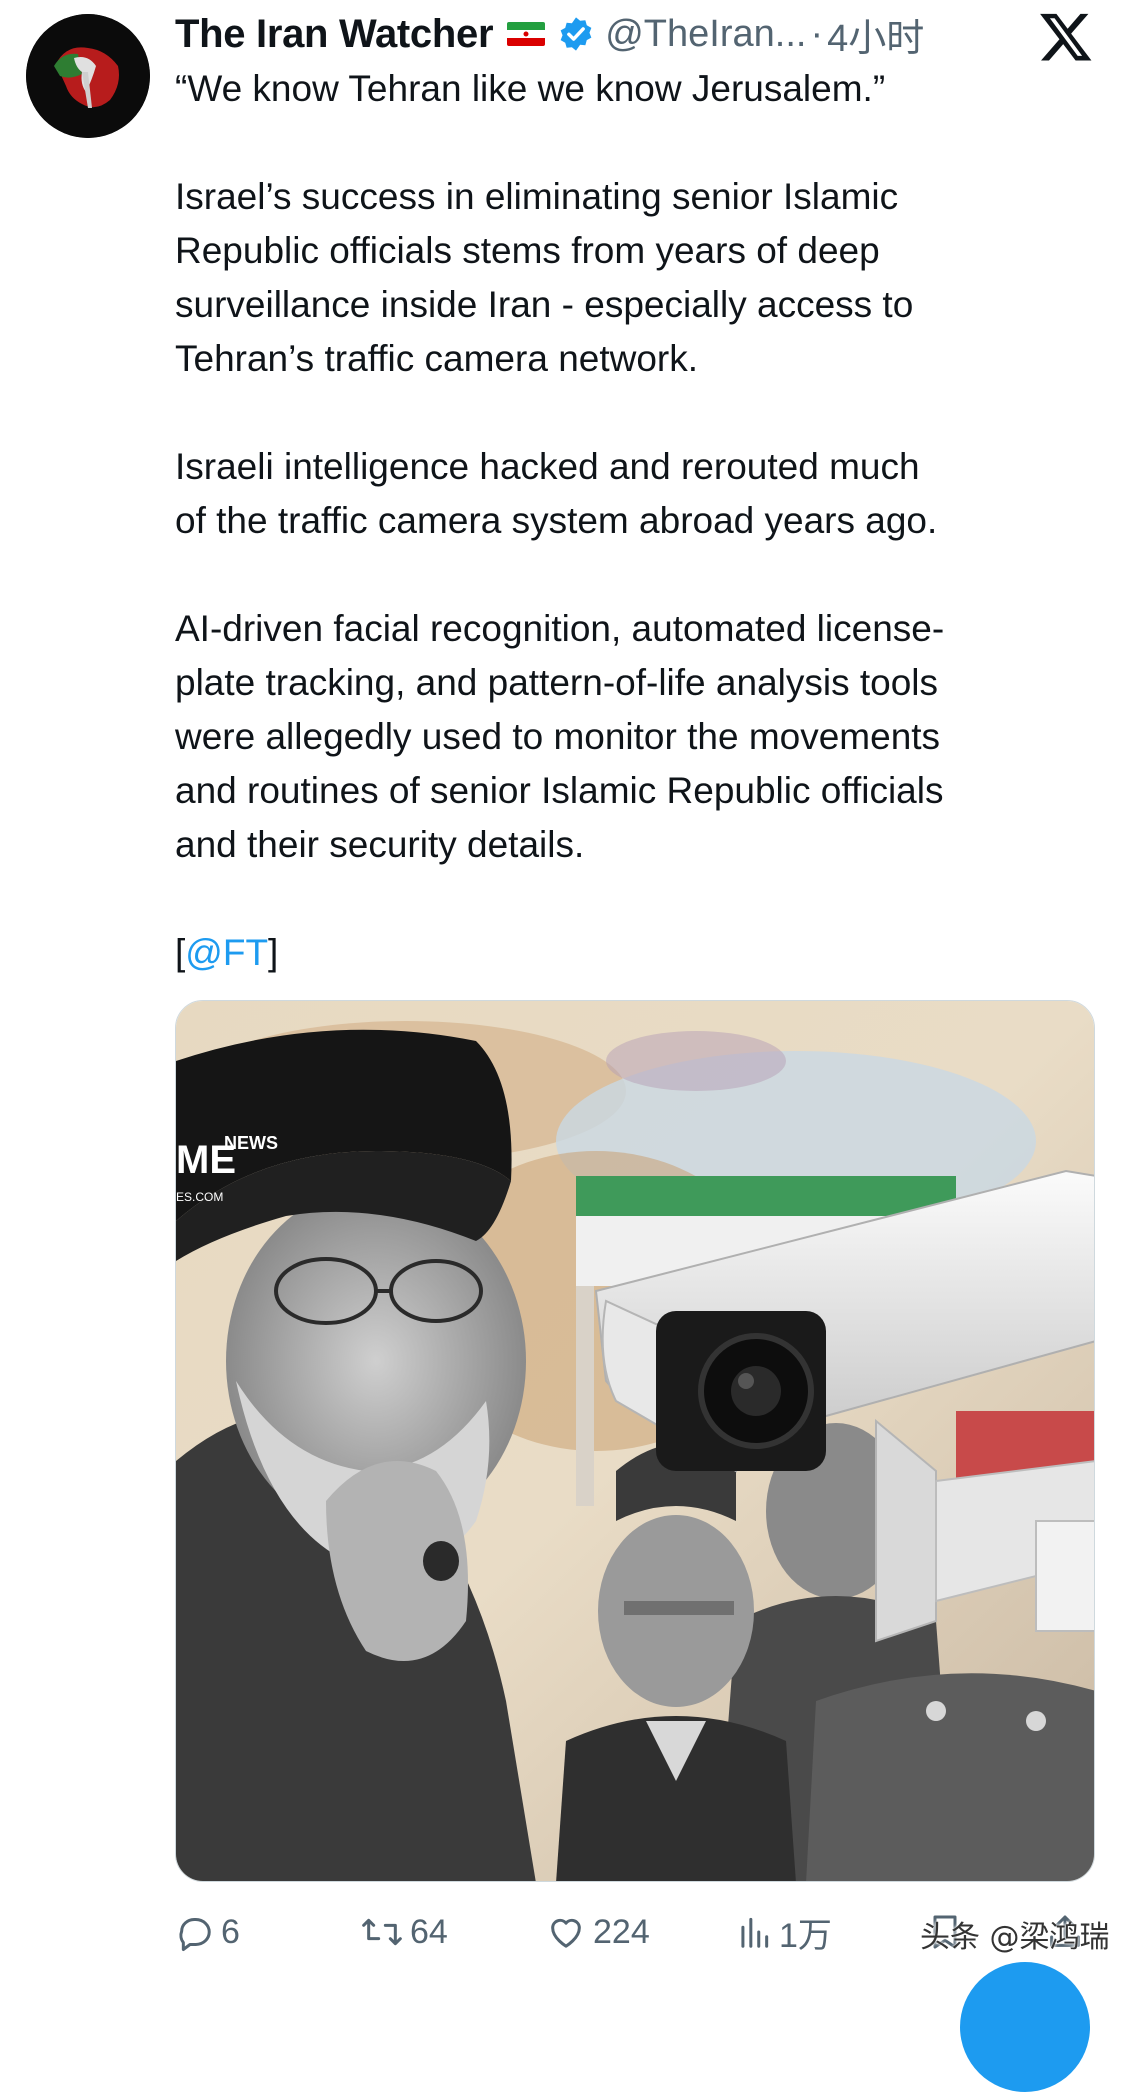 The image size is (1125, 2092). What do you see at coordinates (549, 34) in the screenshot?
I see `tweet-header: The Iran Watcher @TheIran... · 4小时` at bounding box center [549, 34].